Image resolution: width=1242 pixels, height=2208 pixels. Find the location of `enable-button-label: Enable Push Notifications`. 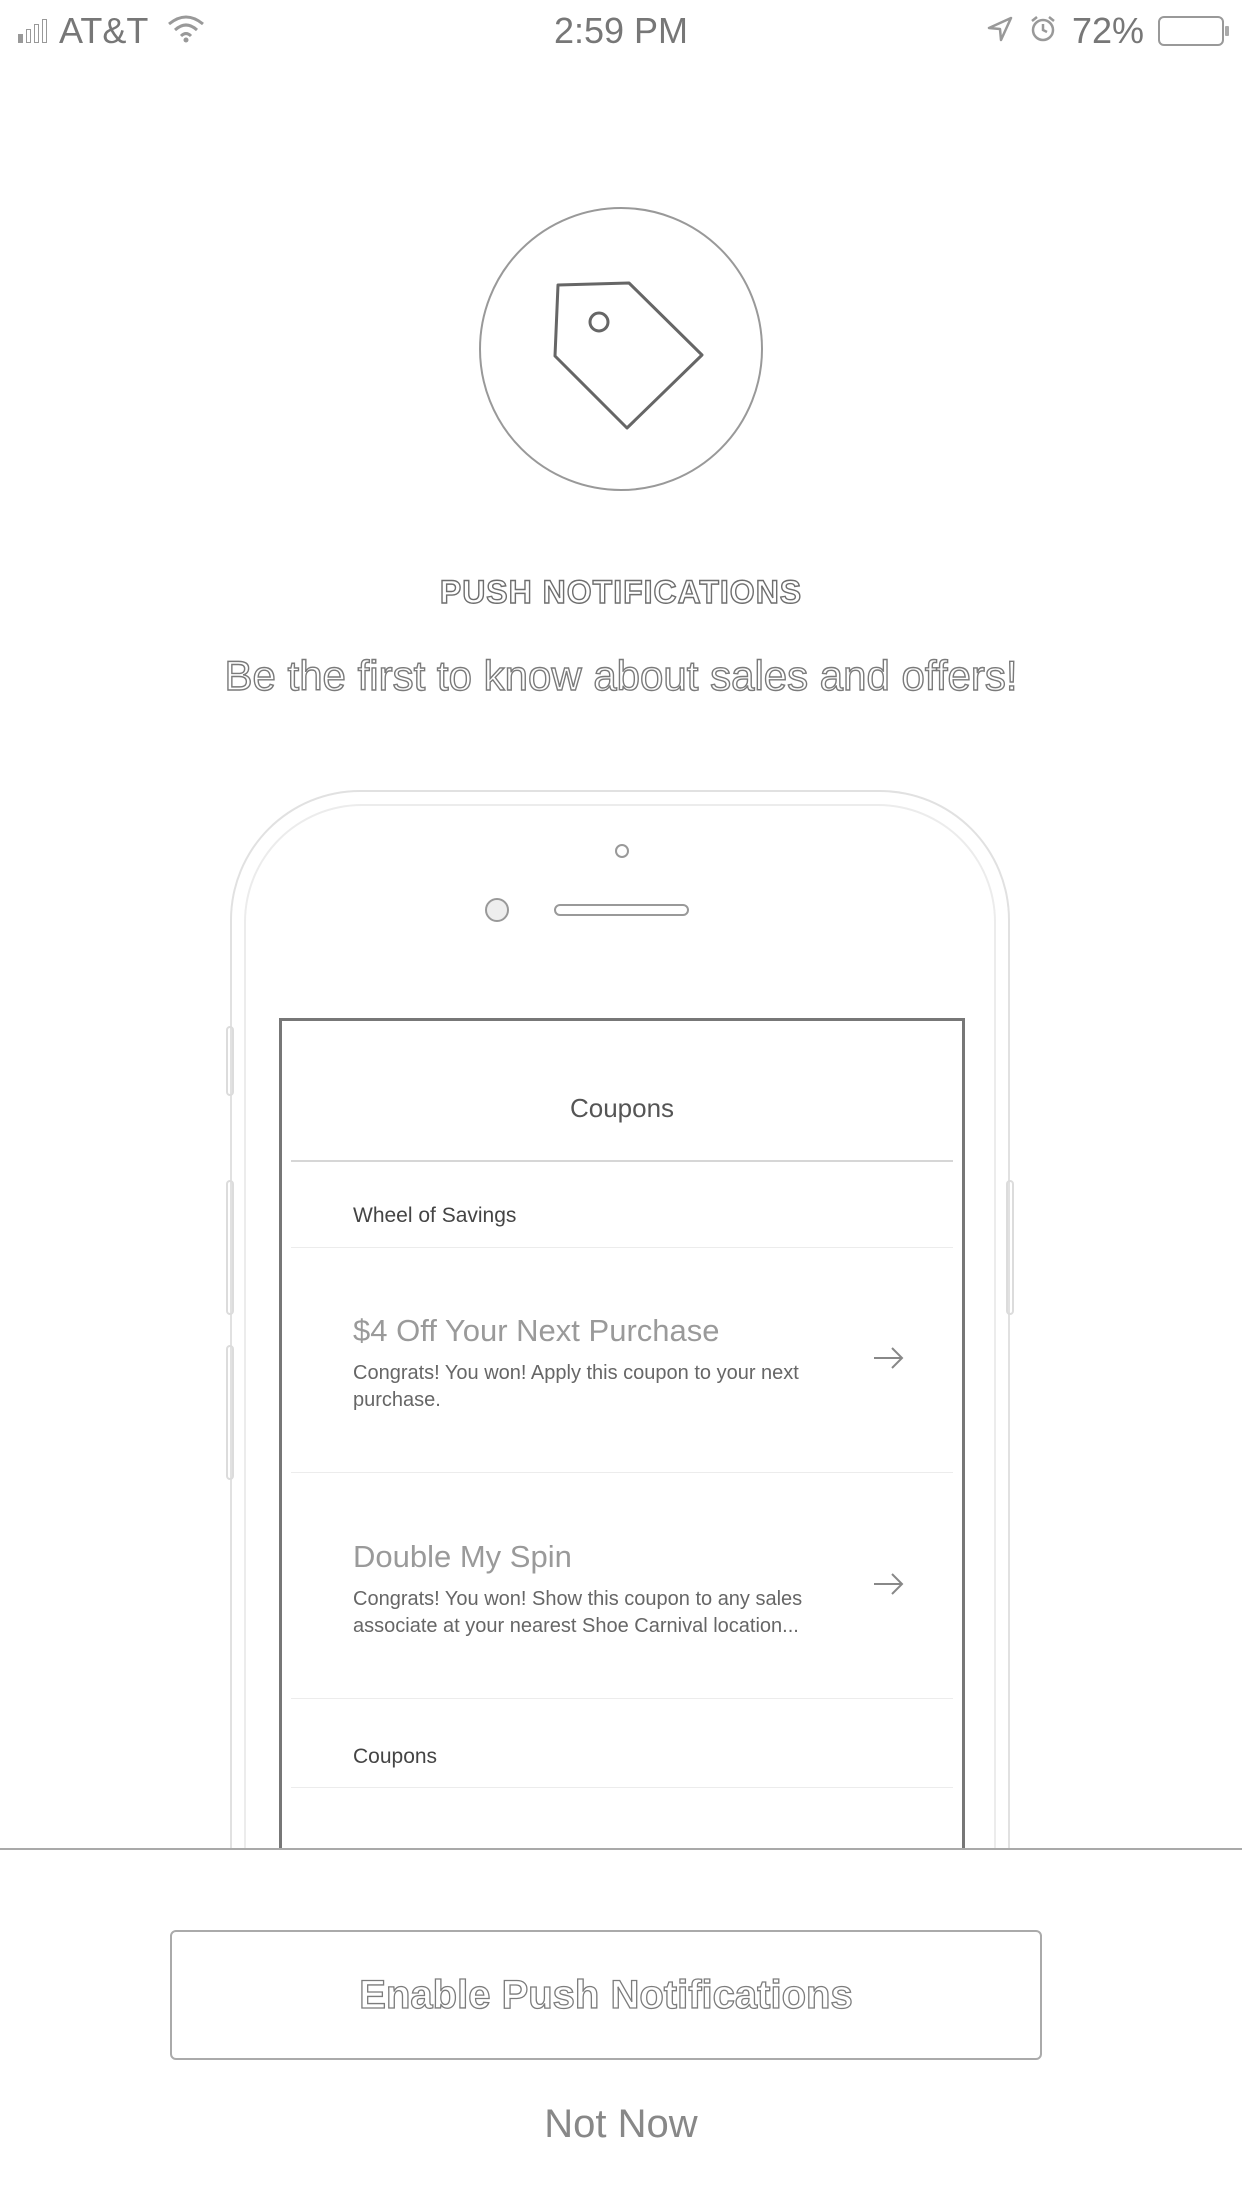

enable-button-label: Enable Push Notifications is located at coordinates (606, 1994).